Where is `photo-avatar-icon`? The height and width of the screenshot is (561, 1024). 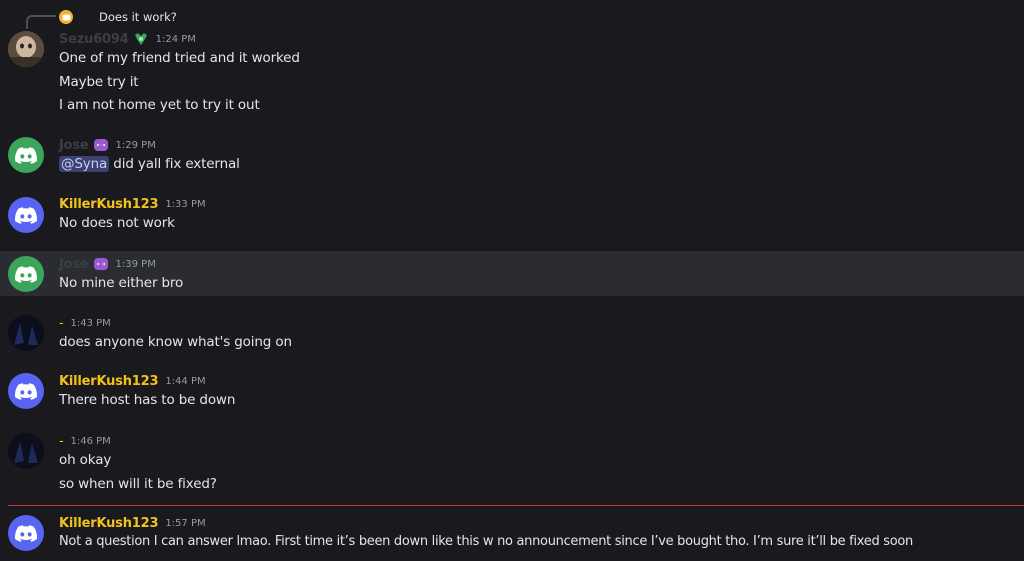 photo-avatar-icon is located at coordinates (26, 49).